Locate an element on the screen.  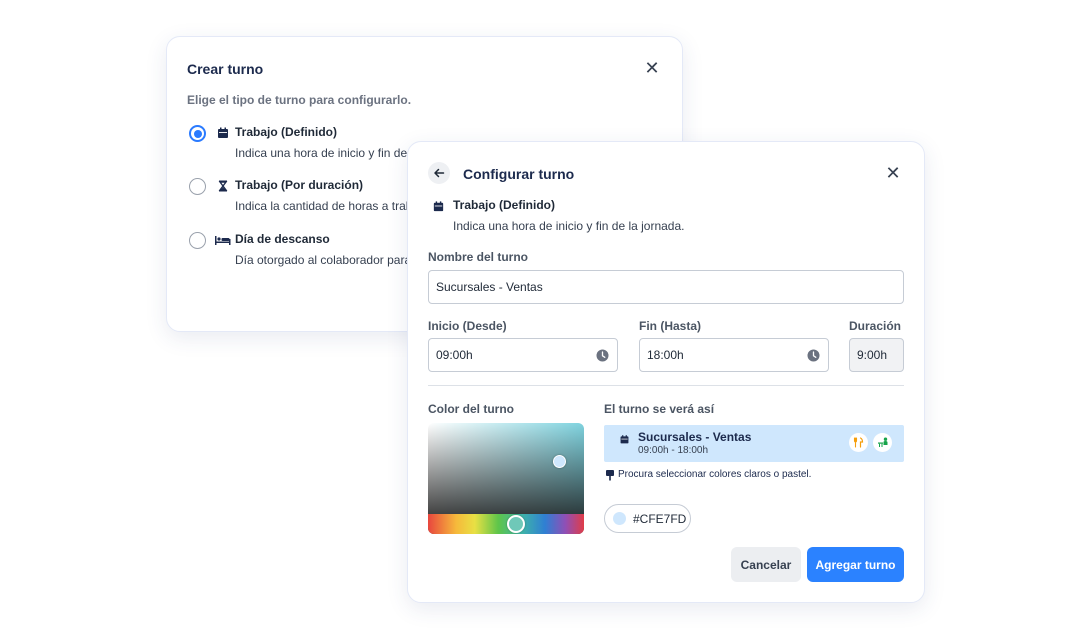
preview-shift-name: Sucursales - Ventas is located at coordinates (695, 437).